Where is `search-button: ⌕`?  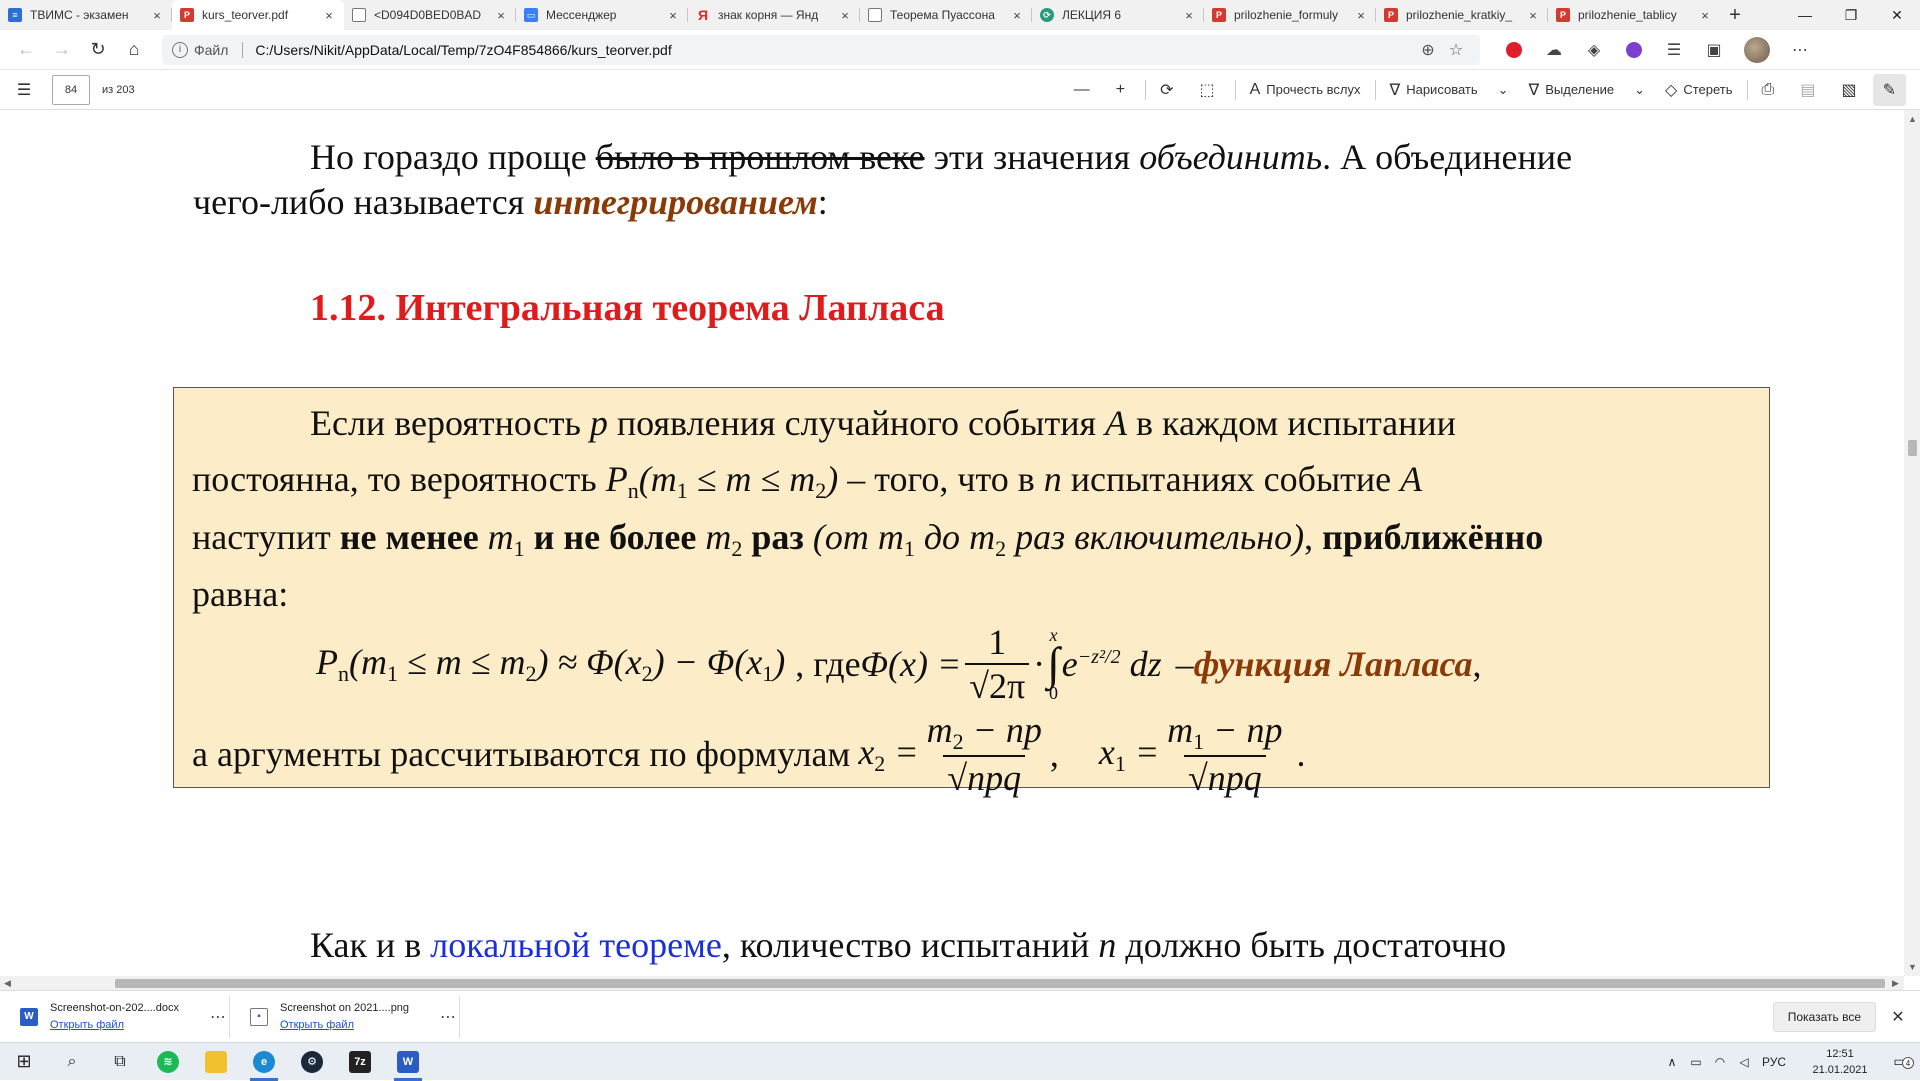
search-button: ⌕ is located at coordinates (72, 1062).